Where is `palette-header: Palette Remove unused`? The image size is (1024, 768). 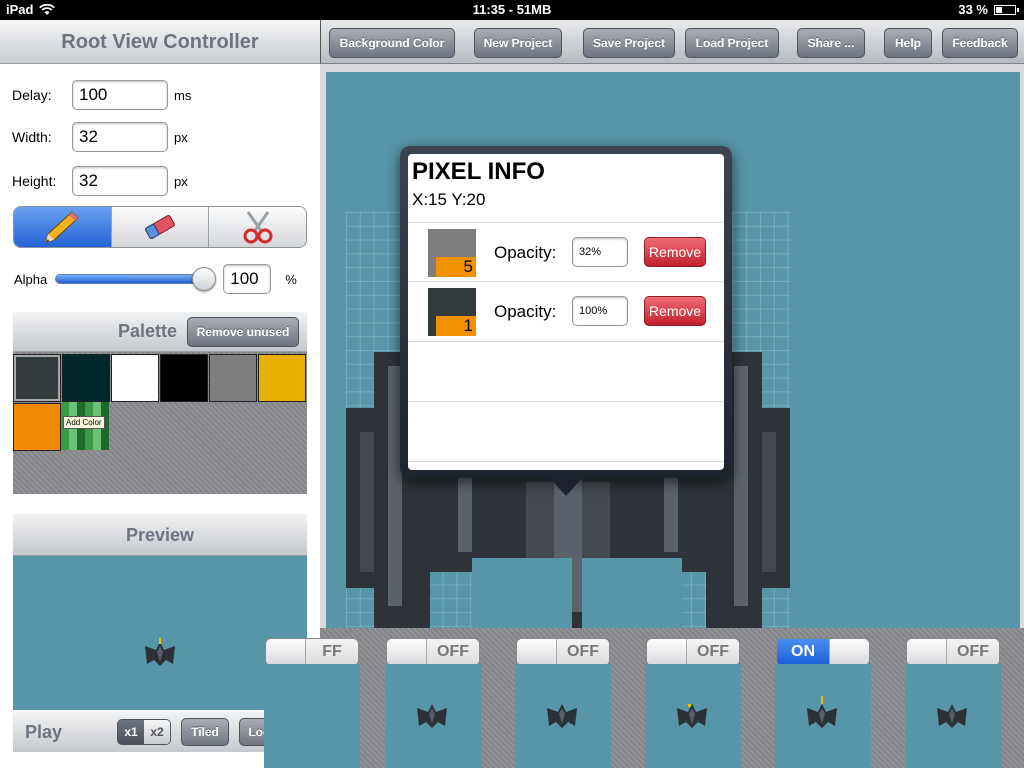
palette-header: Palette Remove unused is located at coordinates (160, 332).